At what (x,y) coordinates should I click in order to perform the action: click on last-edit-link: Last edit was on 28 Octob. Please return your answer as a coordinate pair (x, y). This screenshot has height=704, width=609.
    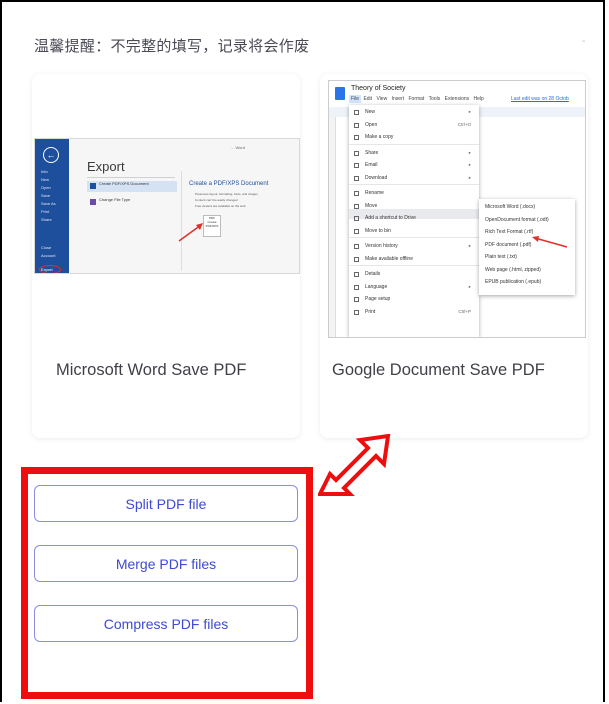
    Looking at the image, I should click on (540, 99).